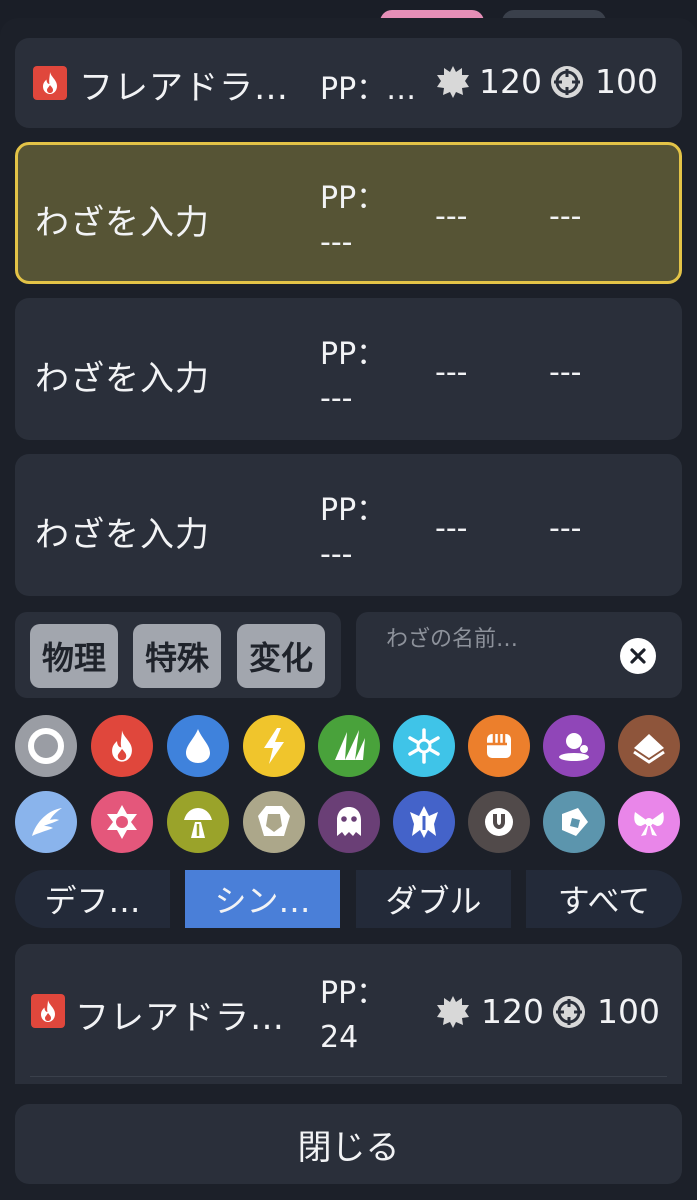 This screenshot has width=697, height=1200. What do you see at coordinates (649, 822) in the screenshot?
I see `type-fairy-icon` at bounding box center [649, 822].